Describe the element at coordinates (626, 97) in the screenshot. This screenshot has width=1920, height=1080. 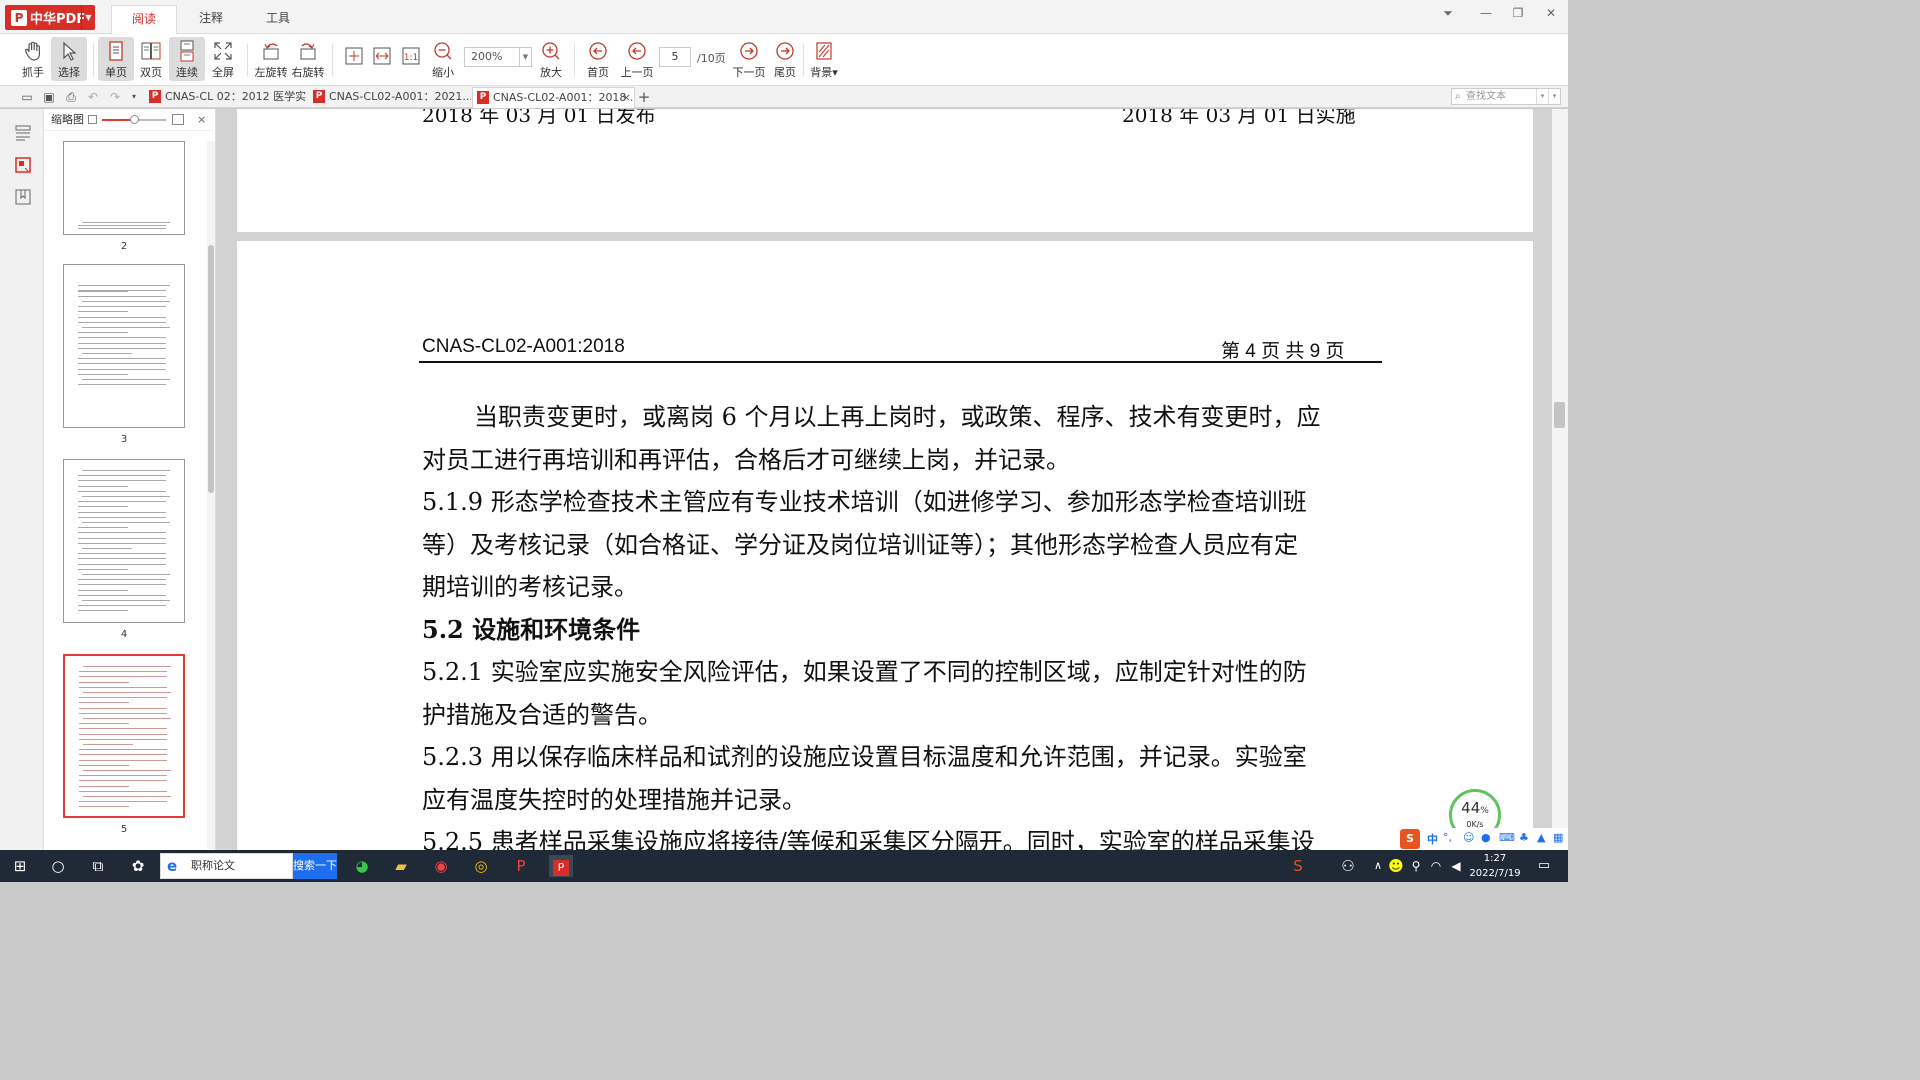
I see `close-tab-icon: ×` at that location.